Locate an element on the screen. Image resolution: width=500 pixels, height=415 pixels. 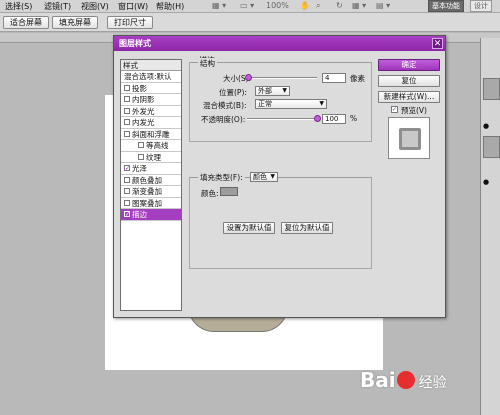
style-list-item: 图案叠加 is located at coordinates (151, 203).